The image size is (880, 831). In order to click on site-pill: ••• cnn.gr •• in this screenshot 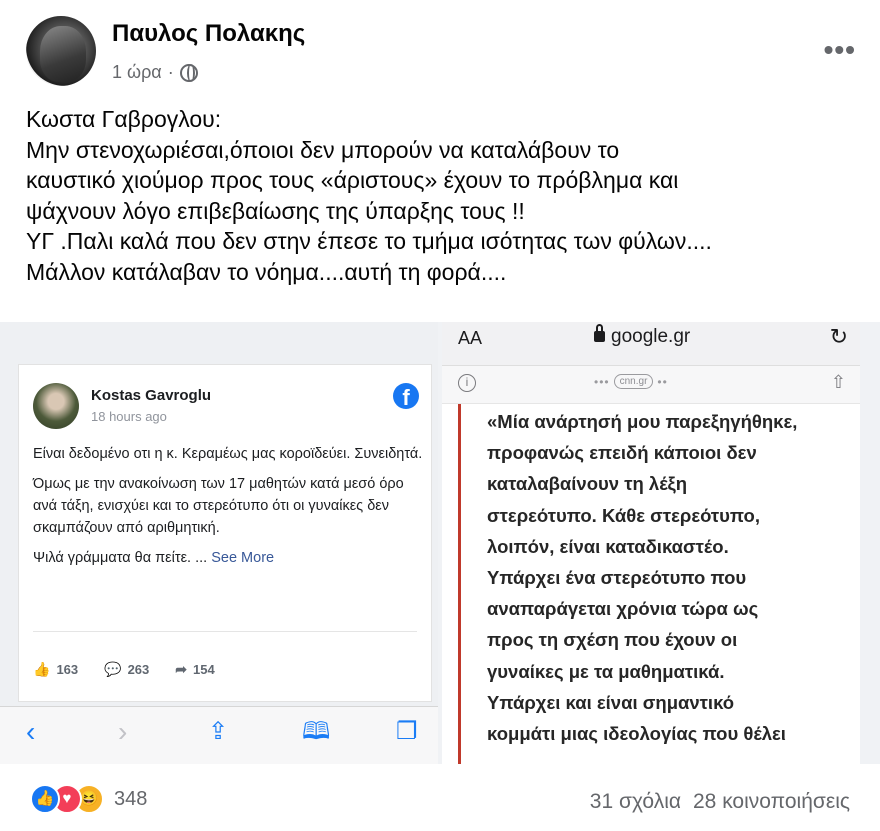, I will do `click(631, 381)`.